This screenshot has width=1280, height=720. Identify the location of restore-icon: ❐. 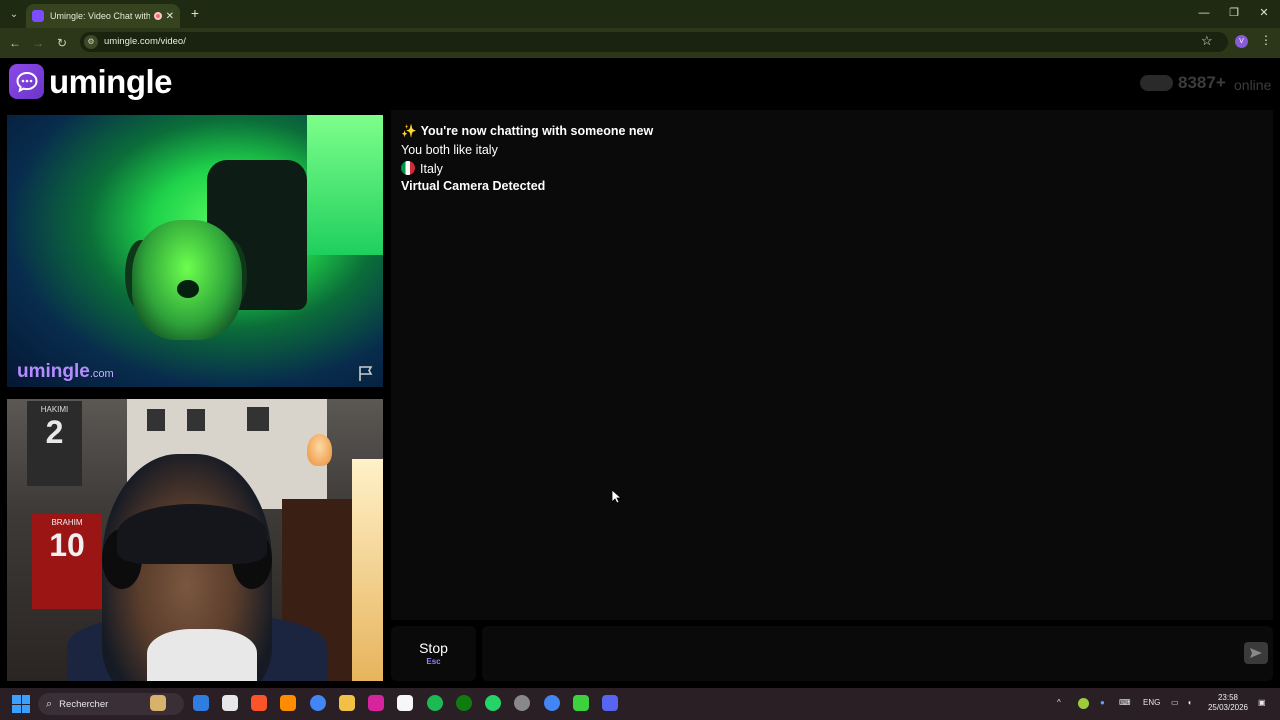
(1234, 13).